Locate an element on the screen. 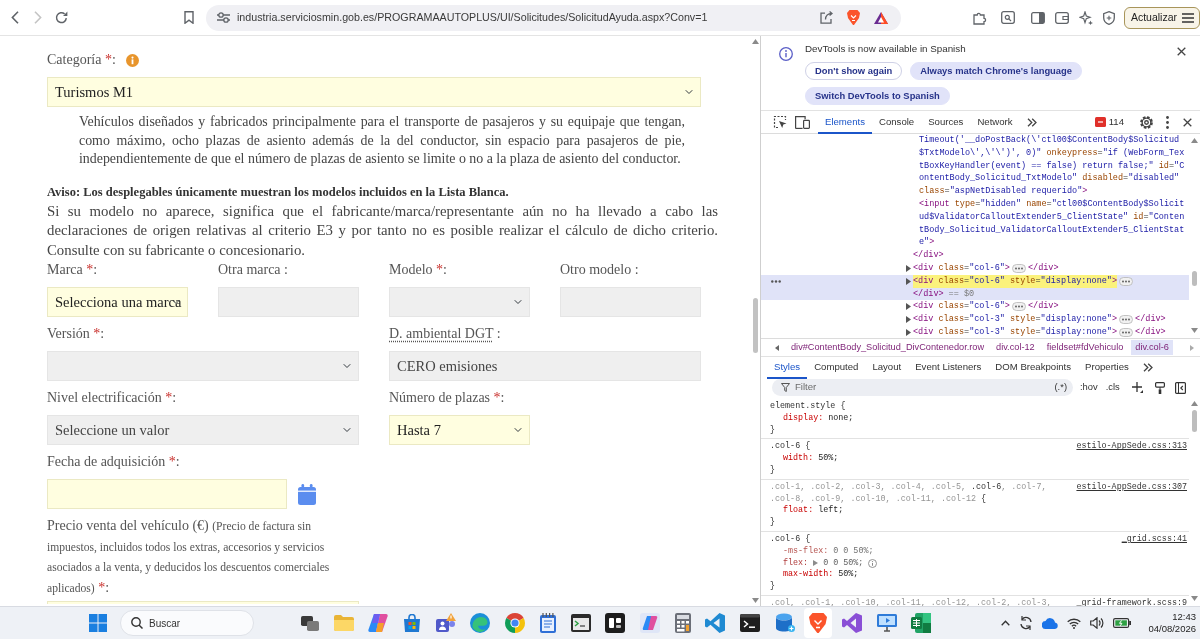 This screenshot has height=639, width=1200. panel-tab: Sources is located at coordinates (946, 122).